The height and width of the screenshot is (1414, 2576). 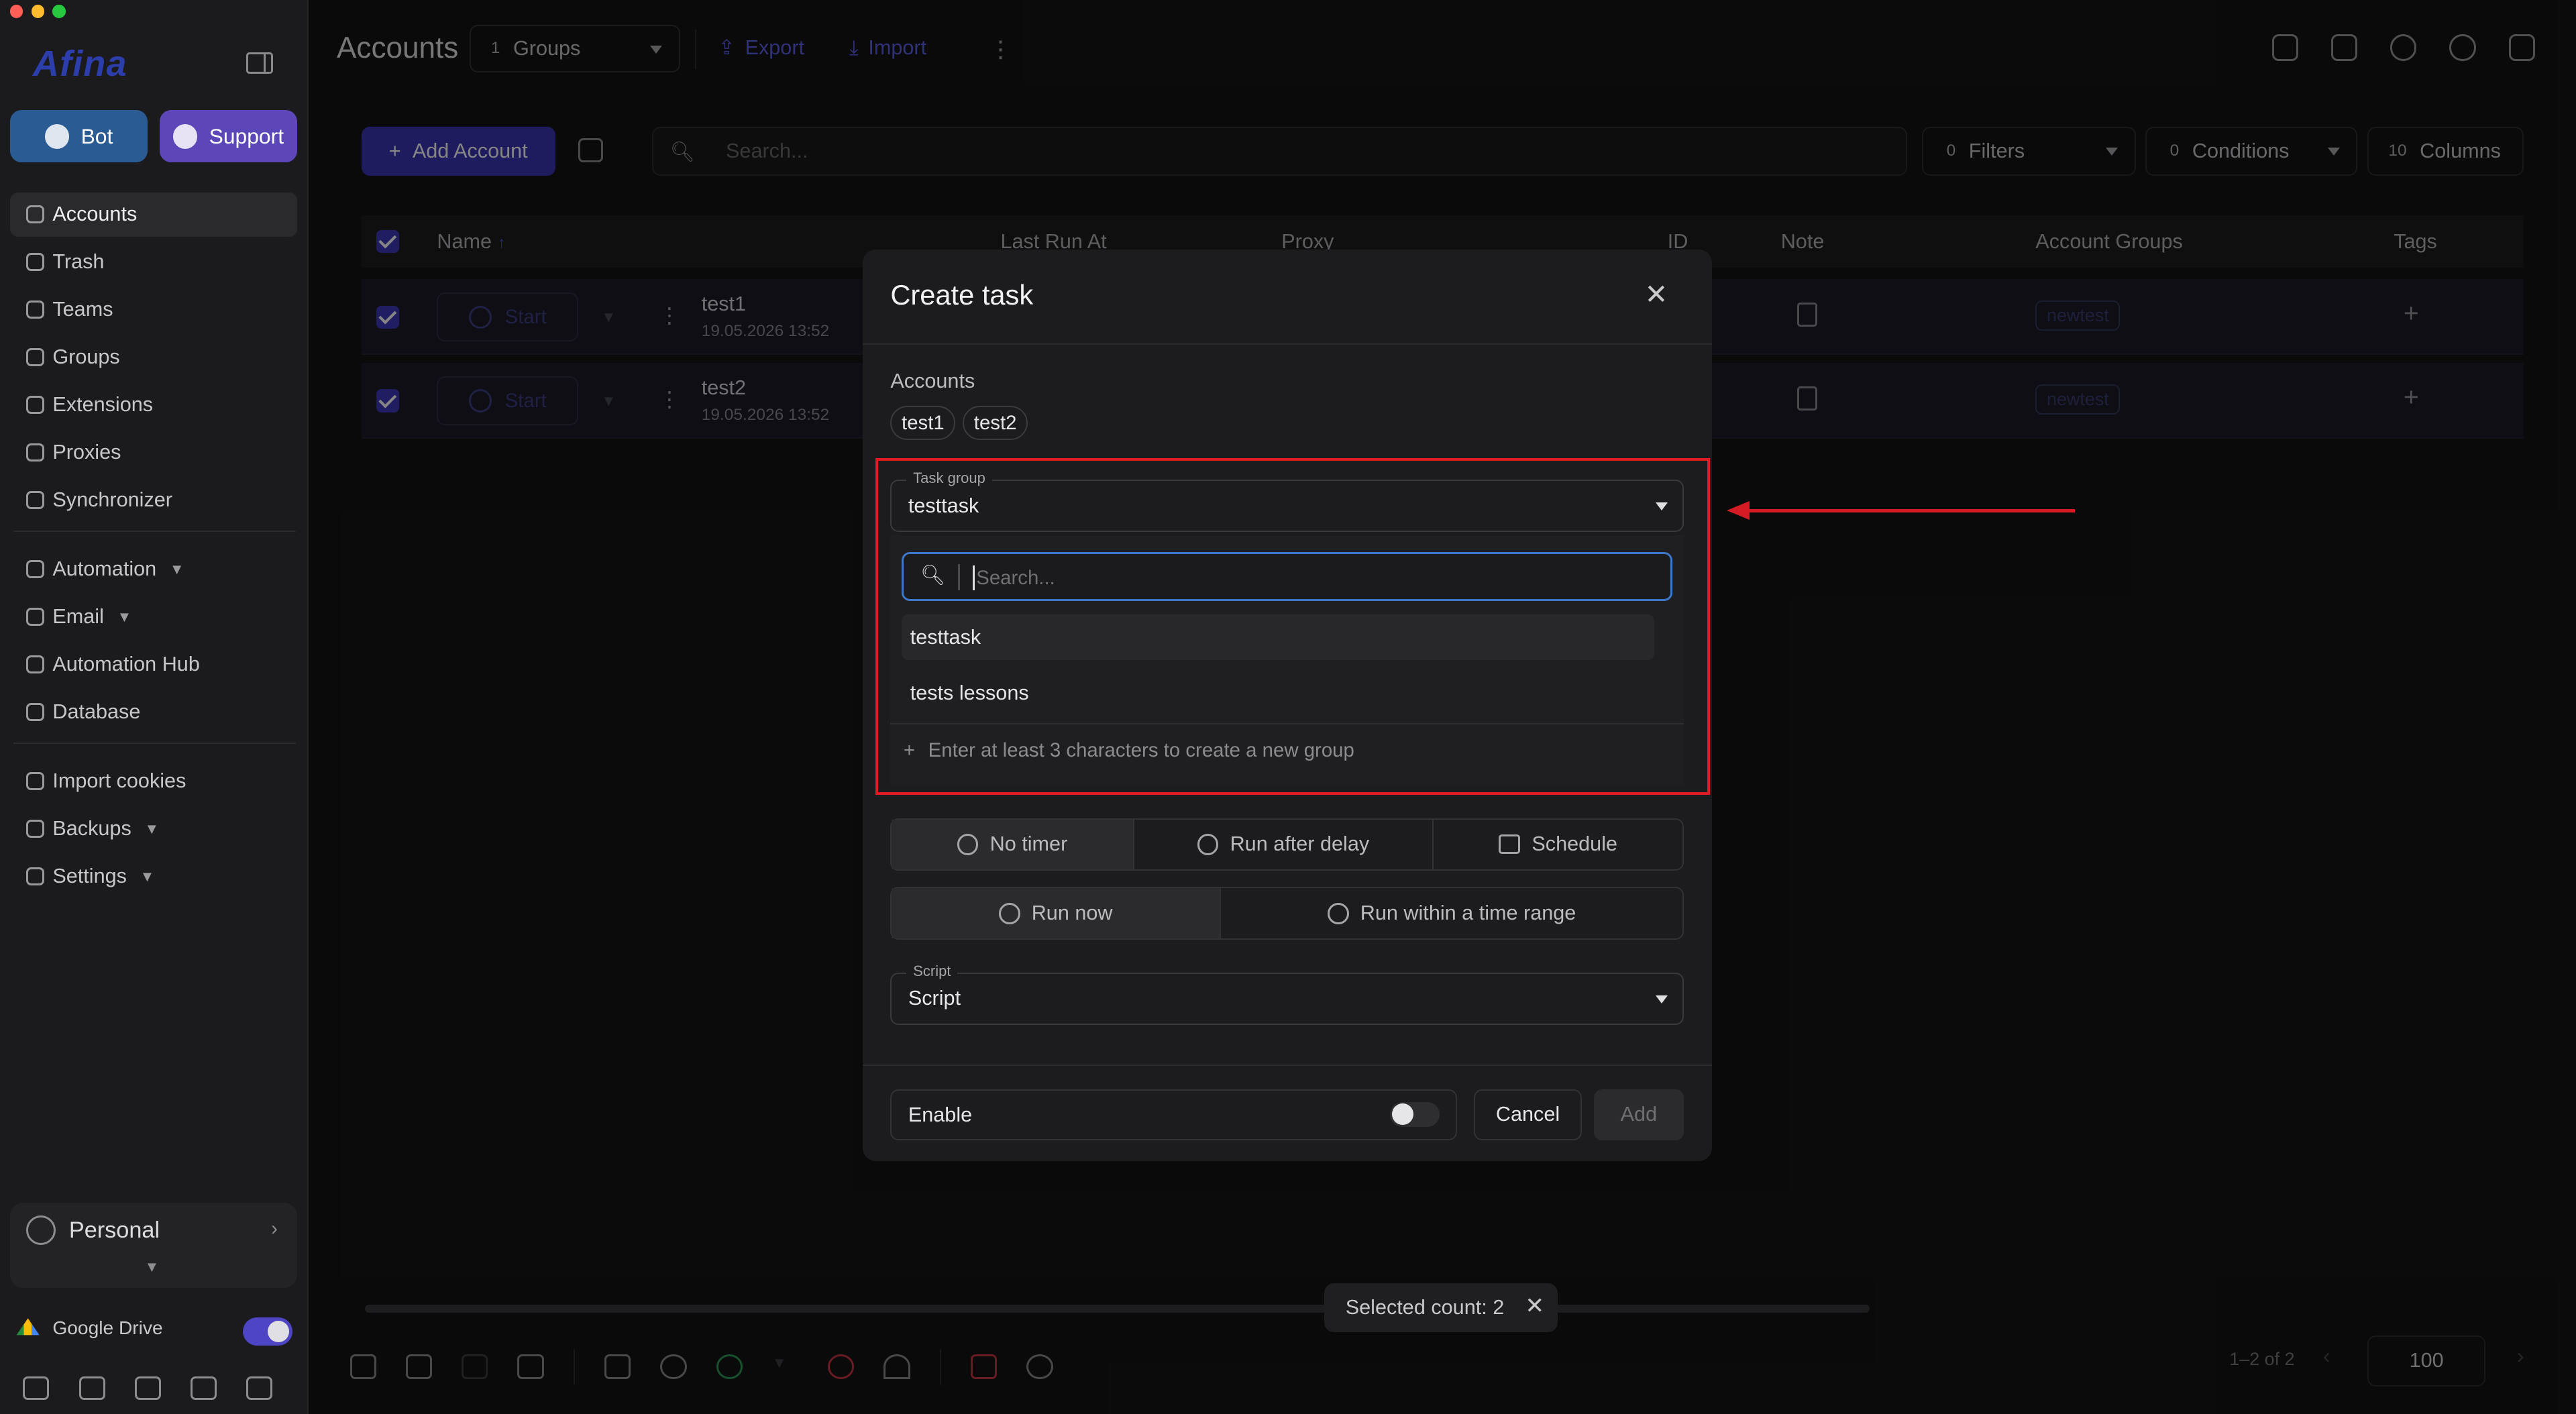 I want to click on option-label: Run after delay, so click(x=1300, y=844).